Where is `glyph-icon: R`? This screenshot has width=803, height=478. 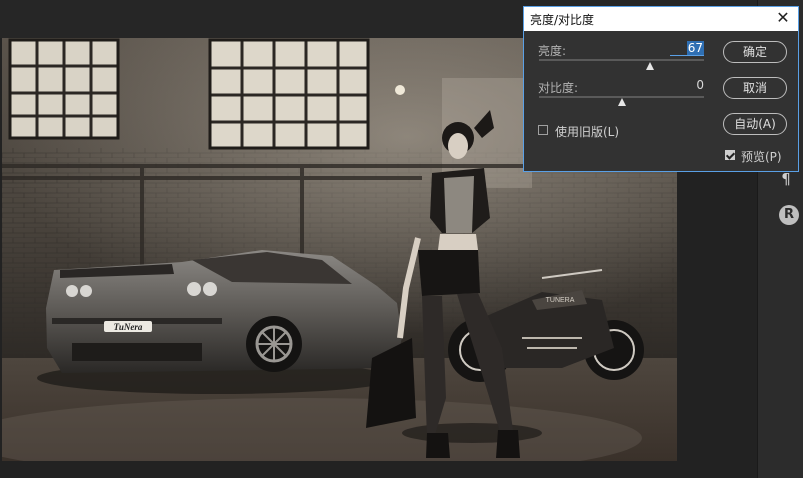
glyph-icon: R is located at coordinates (789, 215).